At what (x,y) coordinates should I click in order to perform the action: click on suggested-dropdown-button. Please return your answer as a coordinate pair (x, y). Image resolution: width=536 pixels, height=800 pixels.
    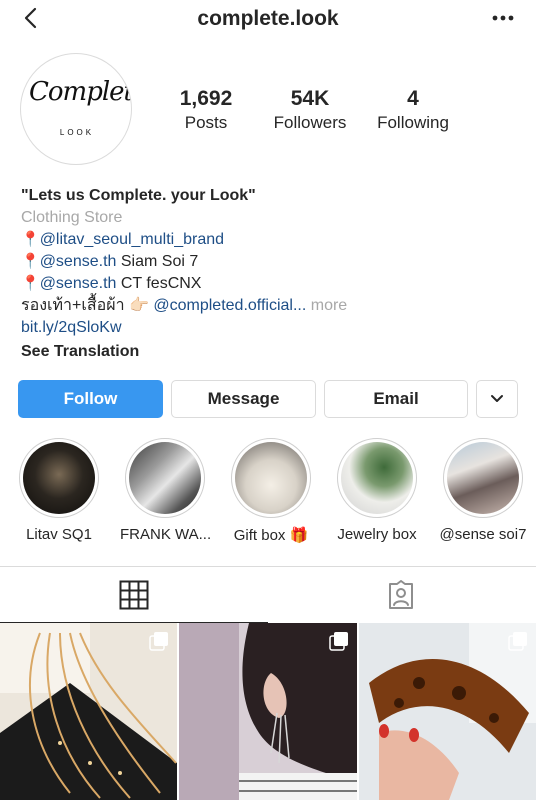
    Looking at the image, I should click on (497, 399).